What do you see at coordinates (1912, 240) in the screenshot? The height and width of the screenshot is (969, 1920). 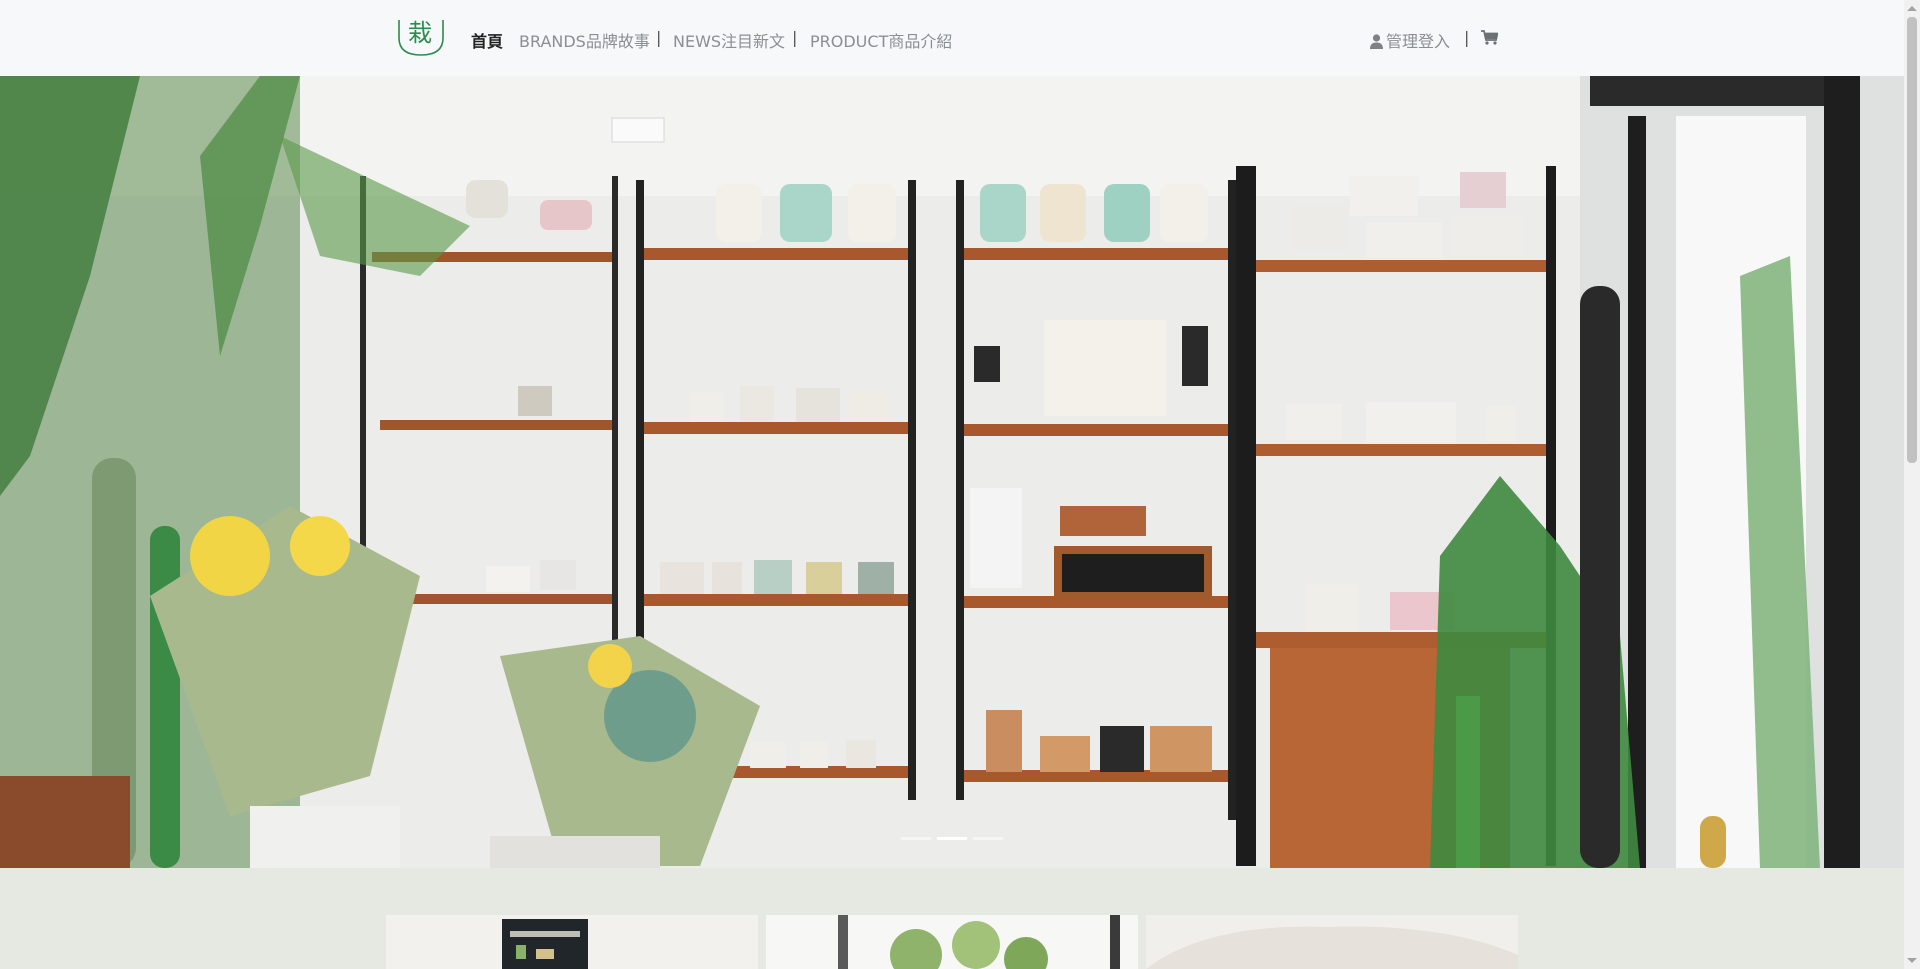 I see `scroll-thumb` at bounding box center [1912, 240].